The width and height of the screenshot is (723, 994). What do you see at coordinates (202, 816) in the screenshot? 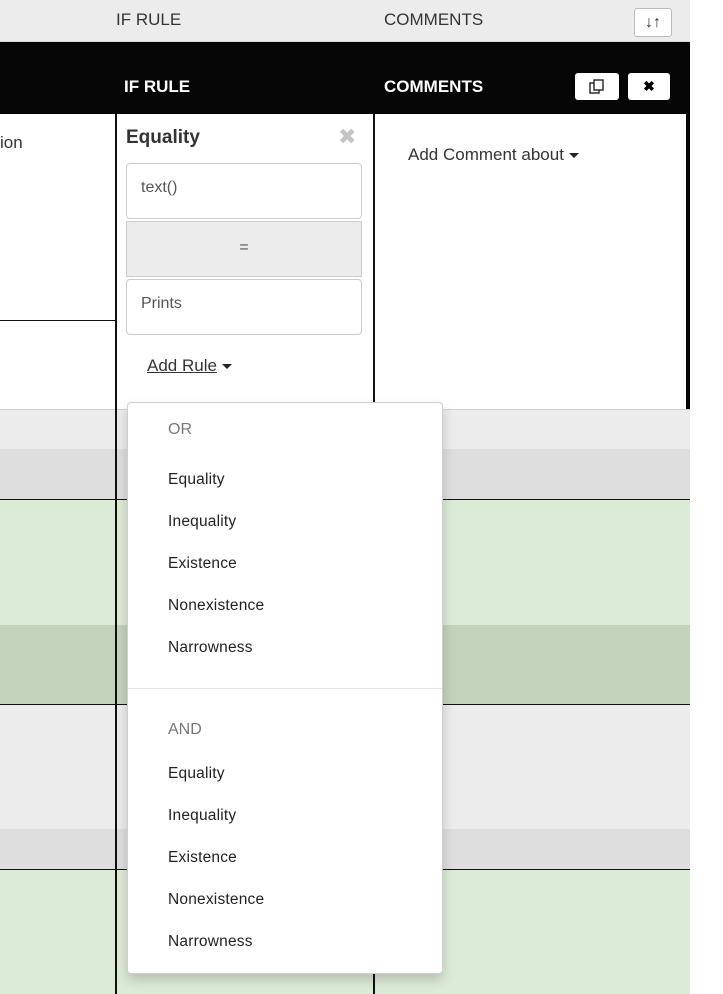
I see `menu-item-and-inequality: Inequality` at bounding box center [202, 816].